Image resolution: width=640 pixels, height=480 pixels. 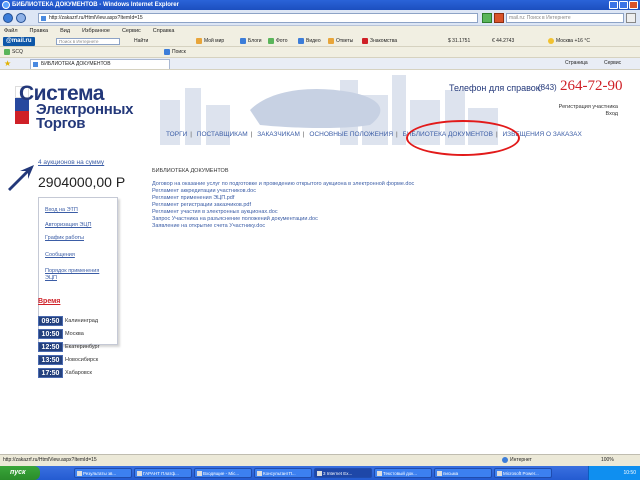 What do you see at coordinates (43, 18) in the screenshot?
I see `page-icon` at bounding box center [43, 18].